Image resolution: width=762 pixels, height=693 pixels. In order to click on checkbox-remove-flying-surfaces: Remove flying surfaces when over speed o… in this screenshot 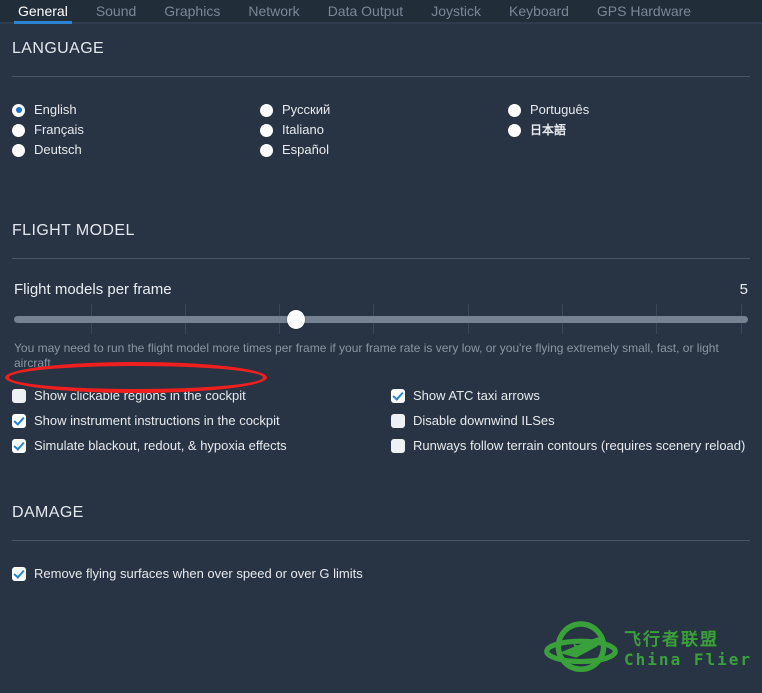, I will do `click(381, 573)`.